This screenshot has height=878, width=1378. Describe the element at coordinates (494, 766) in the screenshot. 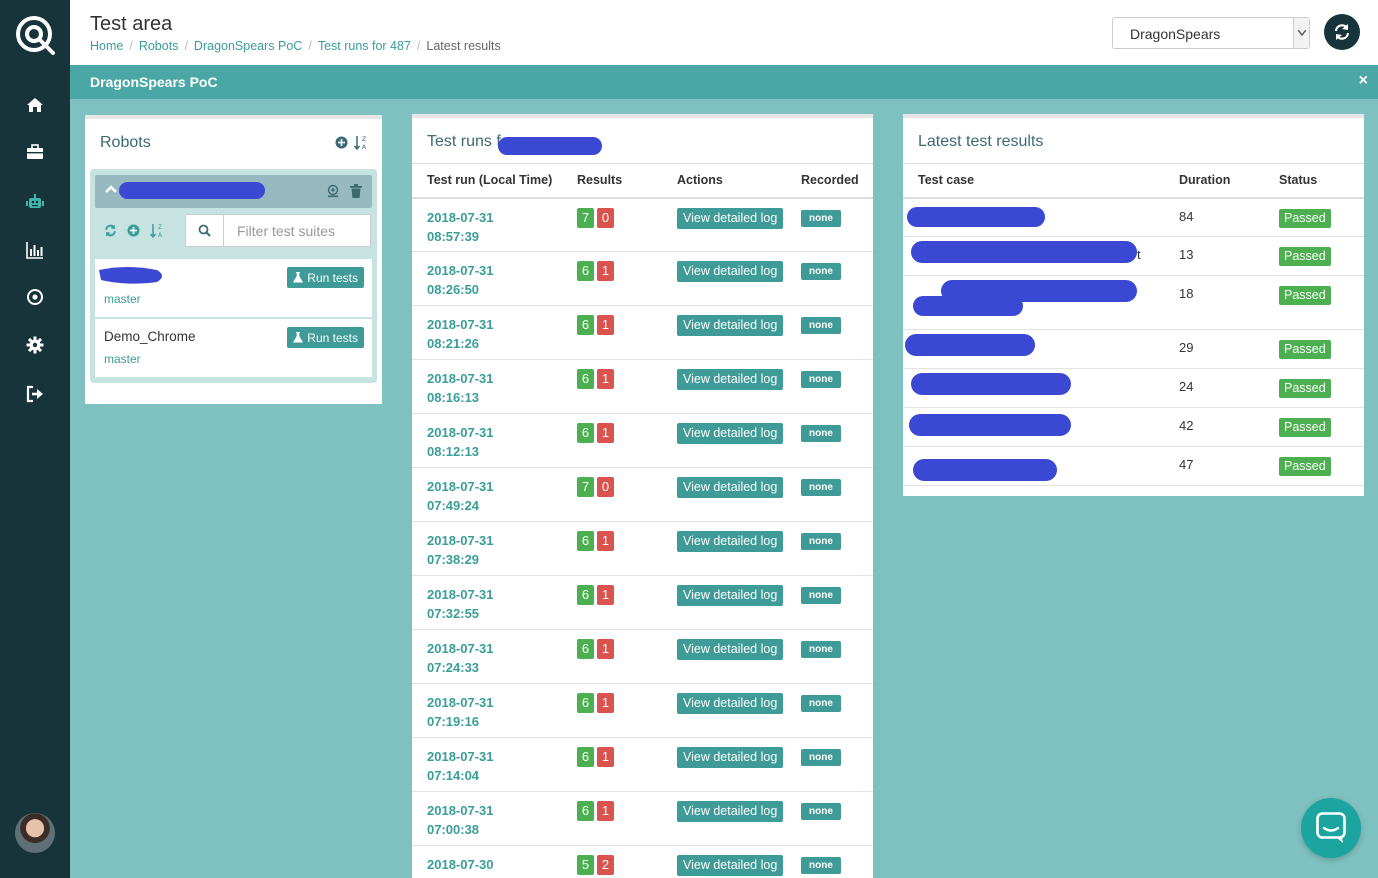

I see `test-run-date: 2018-07-31 07:14:04` at that location.